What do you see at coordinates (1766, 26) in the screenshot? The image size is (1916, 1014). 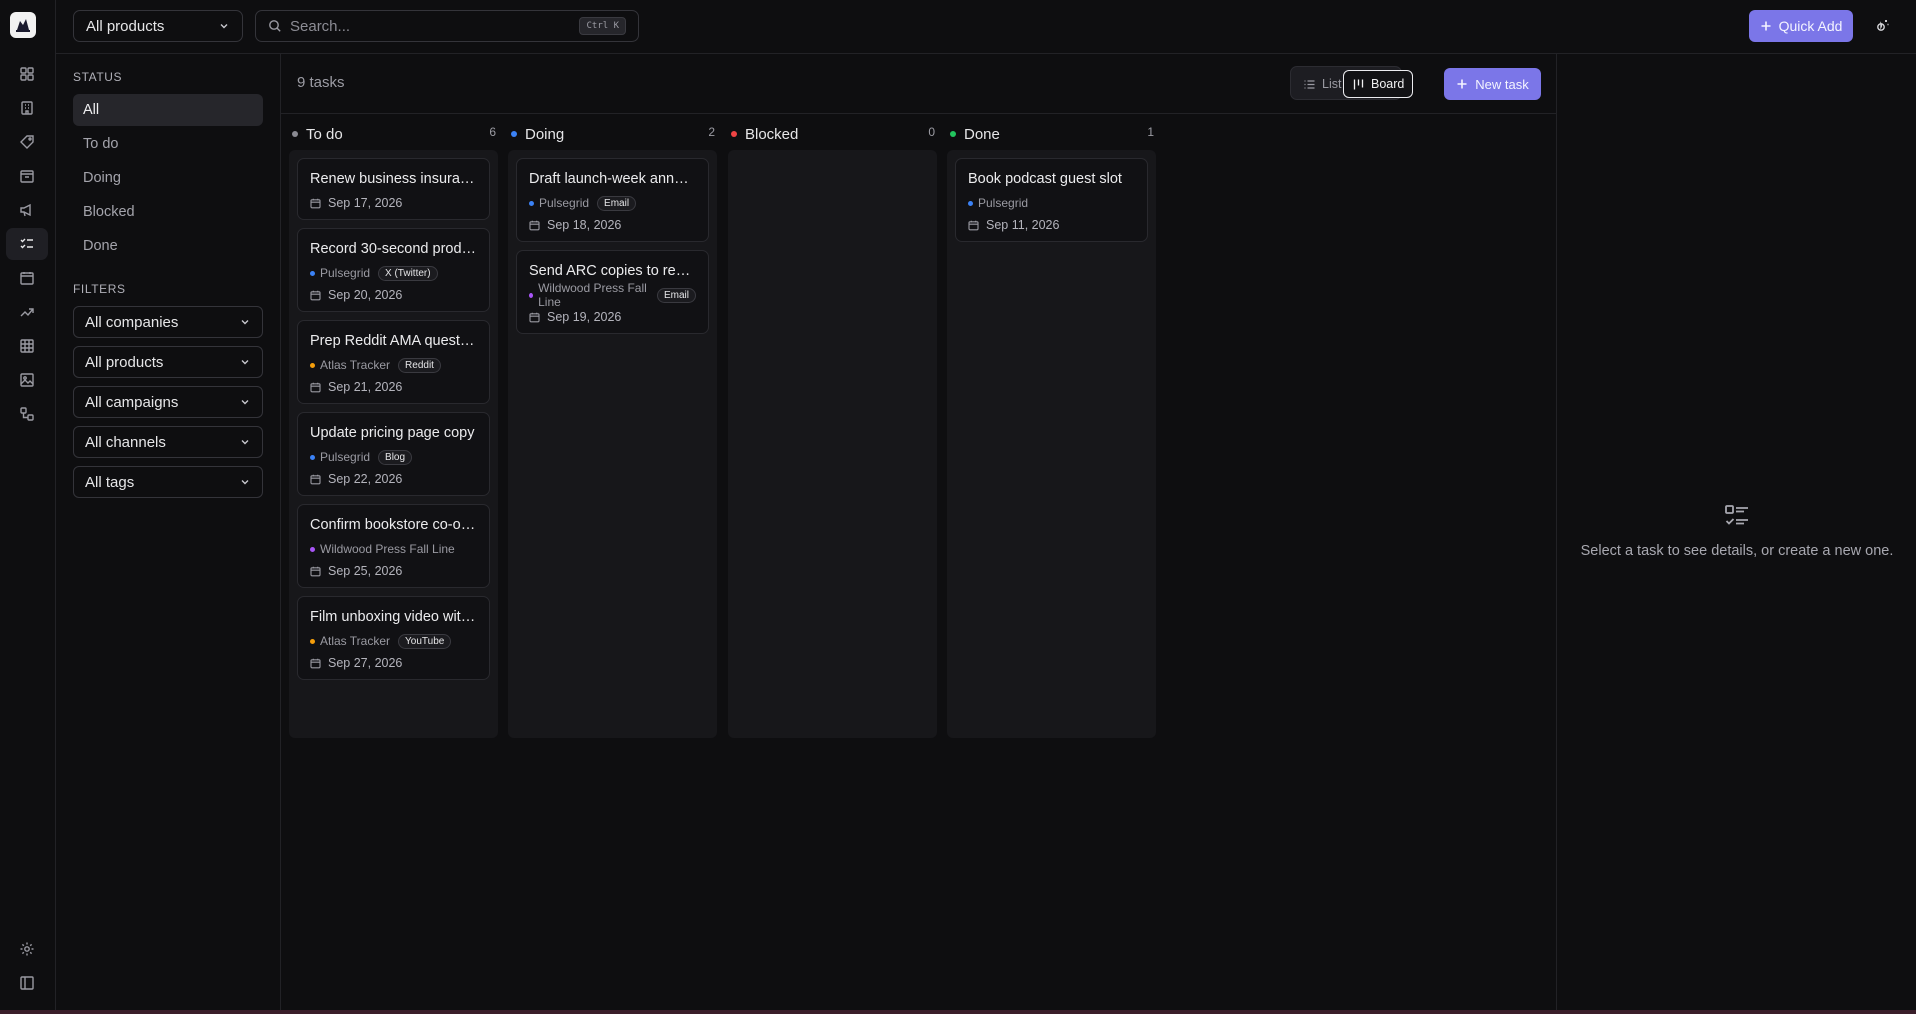 I see `plus-icon` at bounding box center [1766, 26].